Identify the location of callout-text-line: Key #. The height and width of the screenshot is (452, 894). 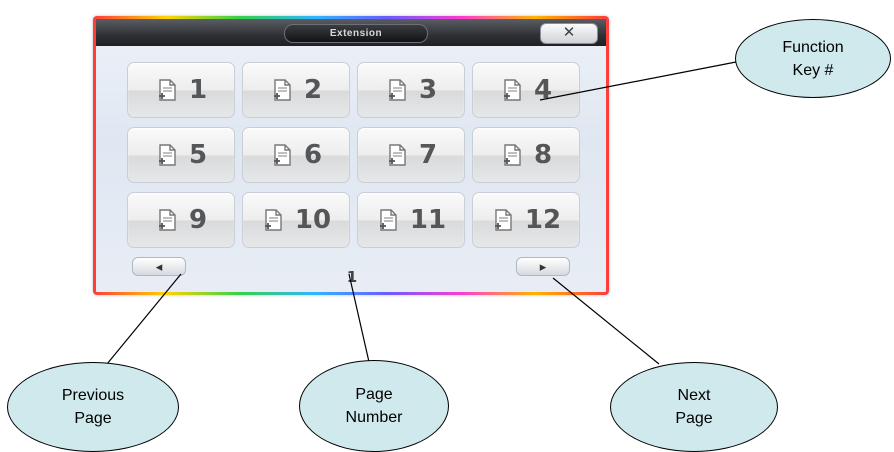
(813, 70).